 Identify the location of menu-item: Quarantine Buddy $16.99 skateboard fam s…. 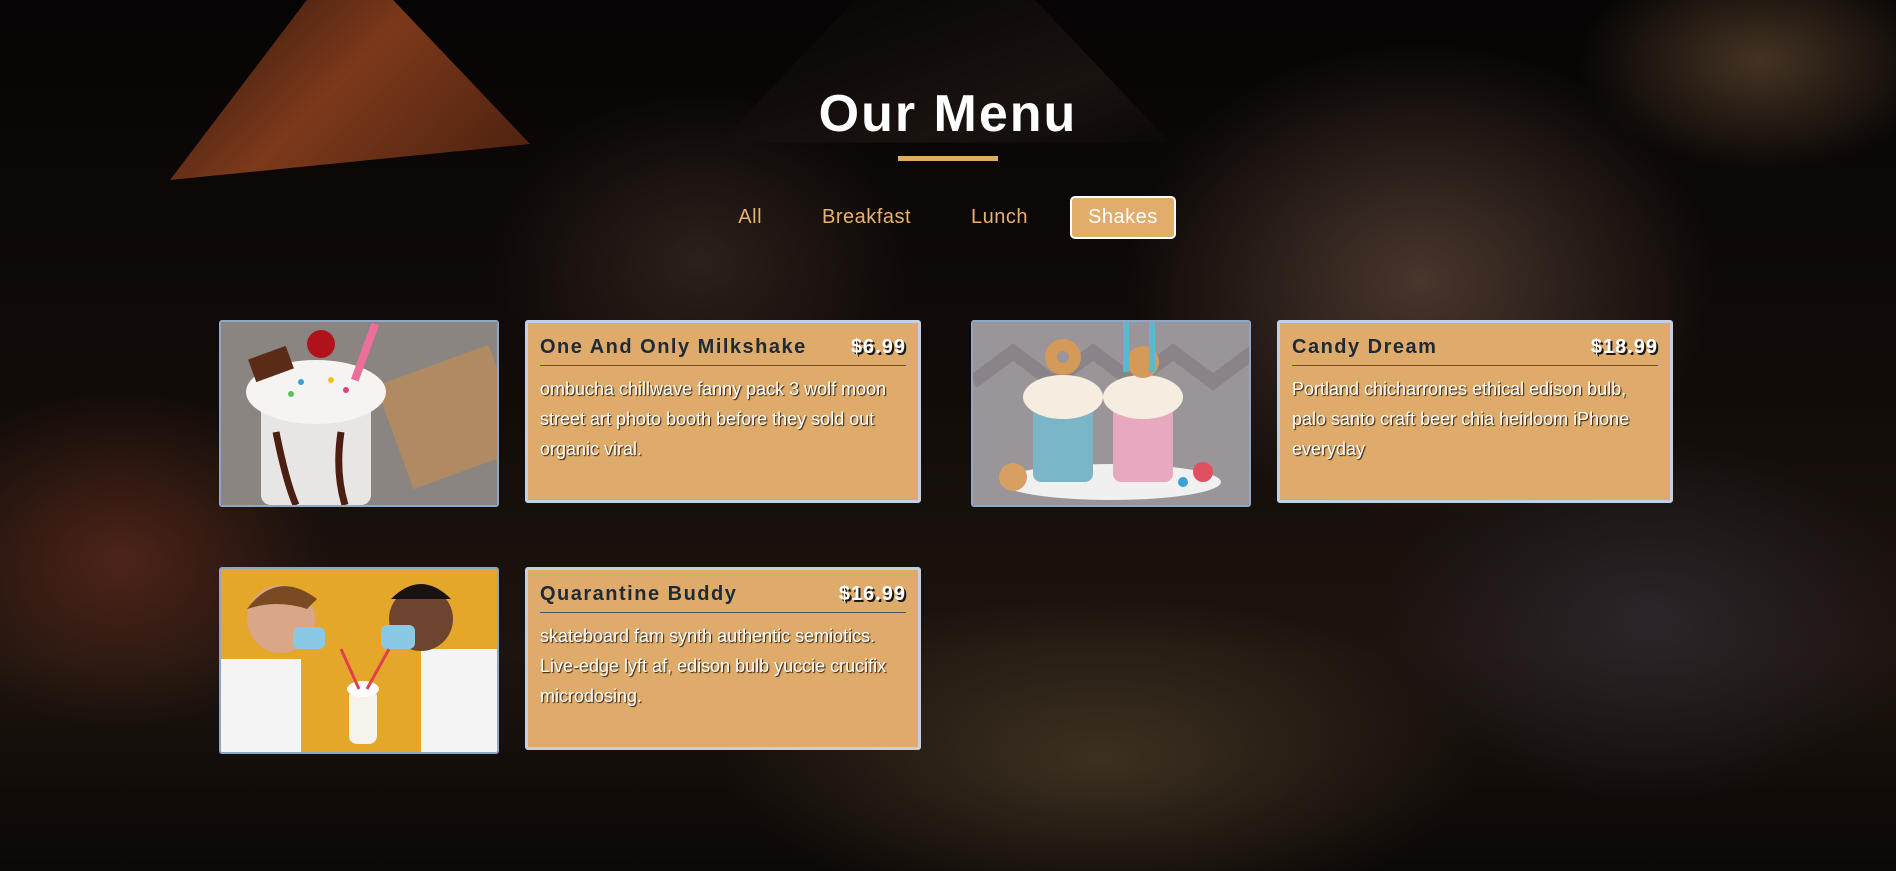
(671, 660).